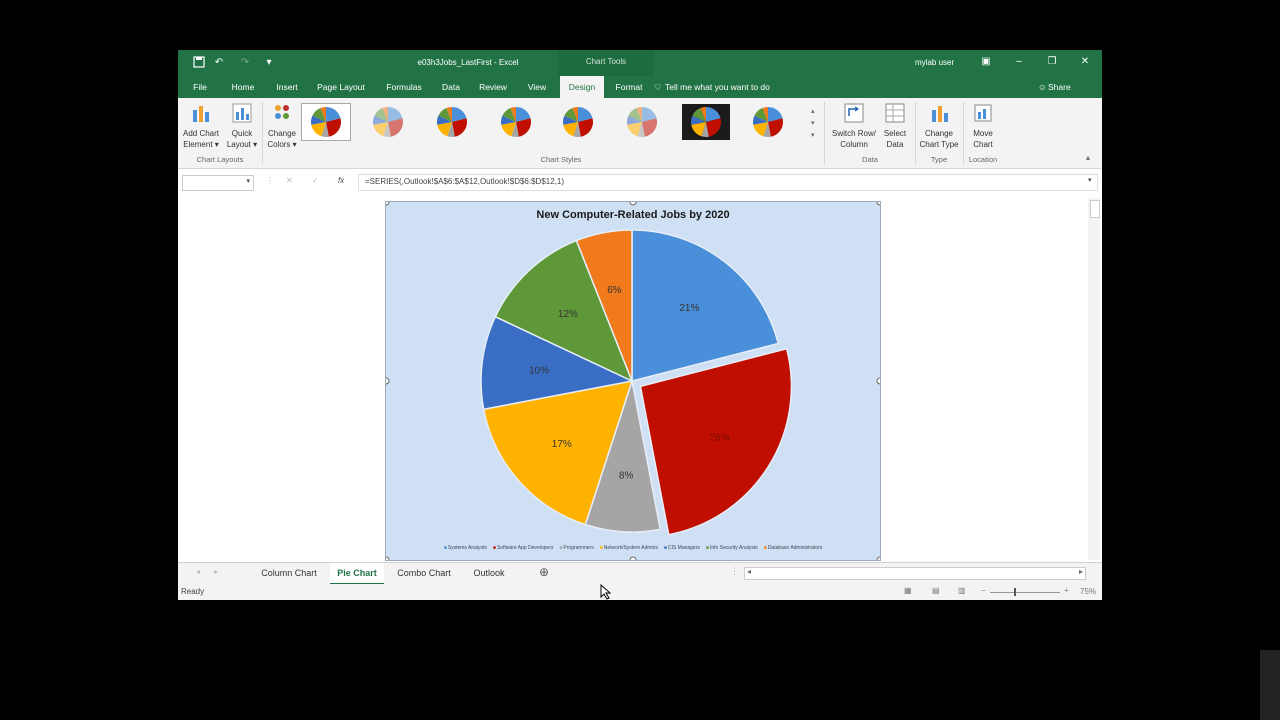 This screenshot has width=1280, height=720. What do you see at coordinates (1081, 571) in the screenshot?
I see `scroll-right-icon: ▸` at bounding box center [1081, 571].